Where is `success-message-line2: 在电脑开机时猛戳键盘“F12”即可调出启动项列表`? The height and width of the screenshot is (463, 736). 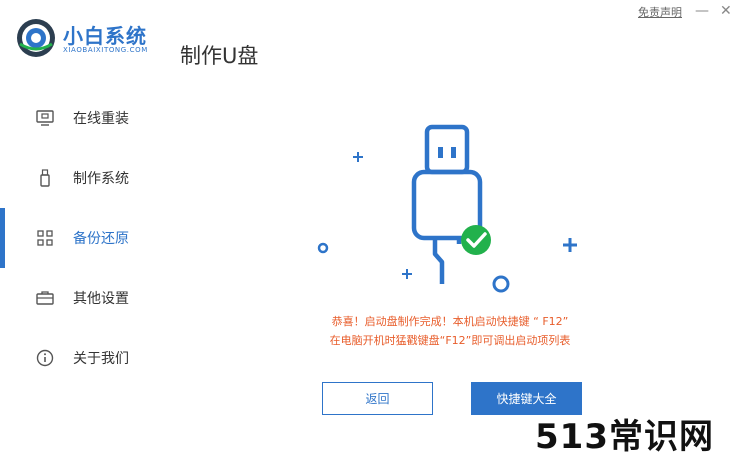 success-message-line2: 在电脑开机时猛戳键盘“F12”即可调出启动项列表 is located at coordinates (450, 340).